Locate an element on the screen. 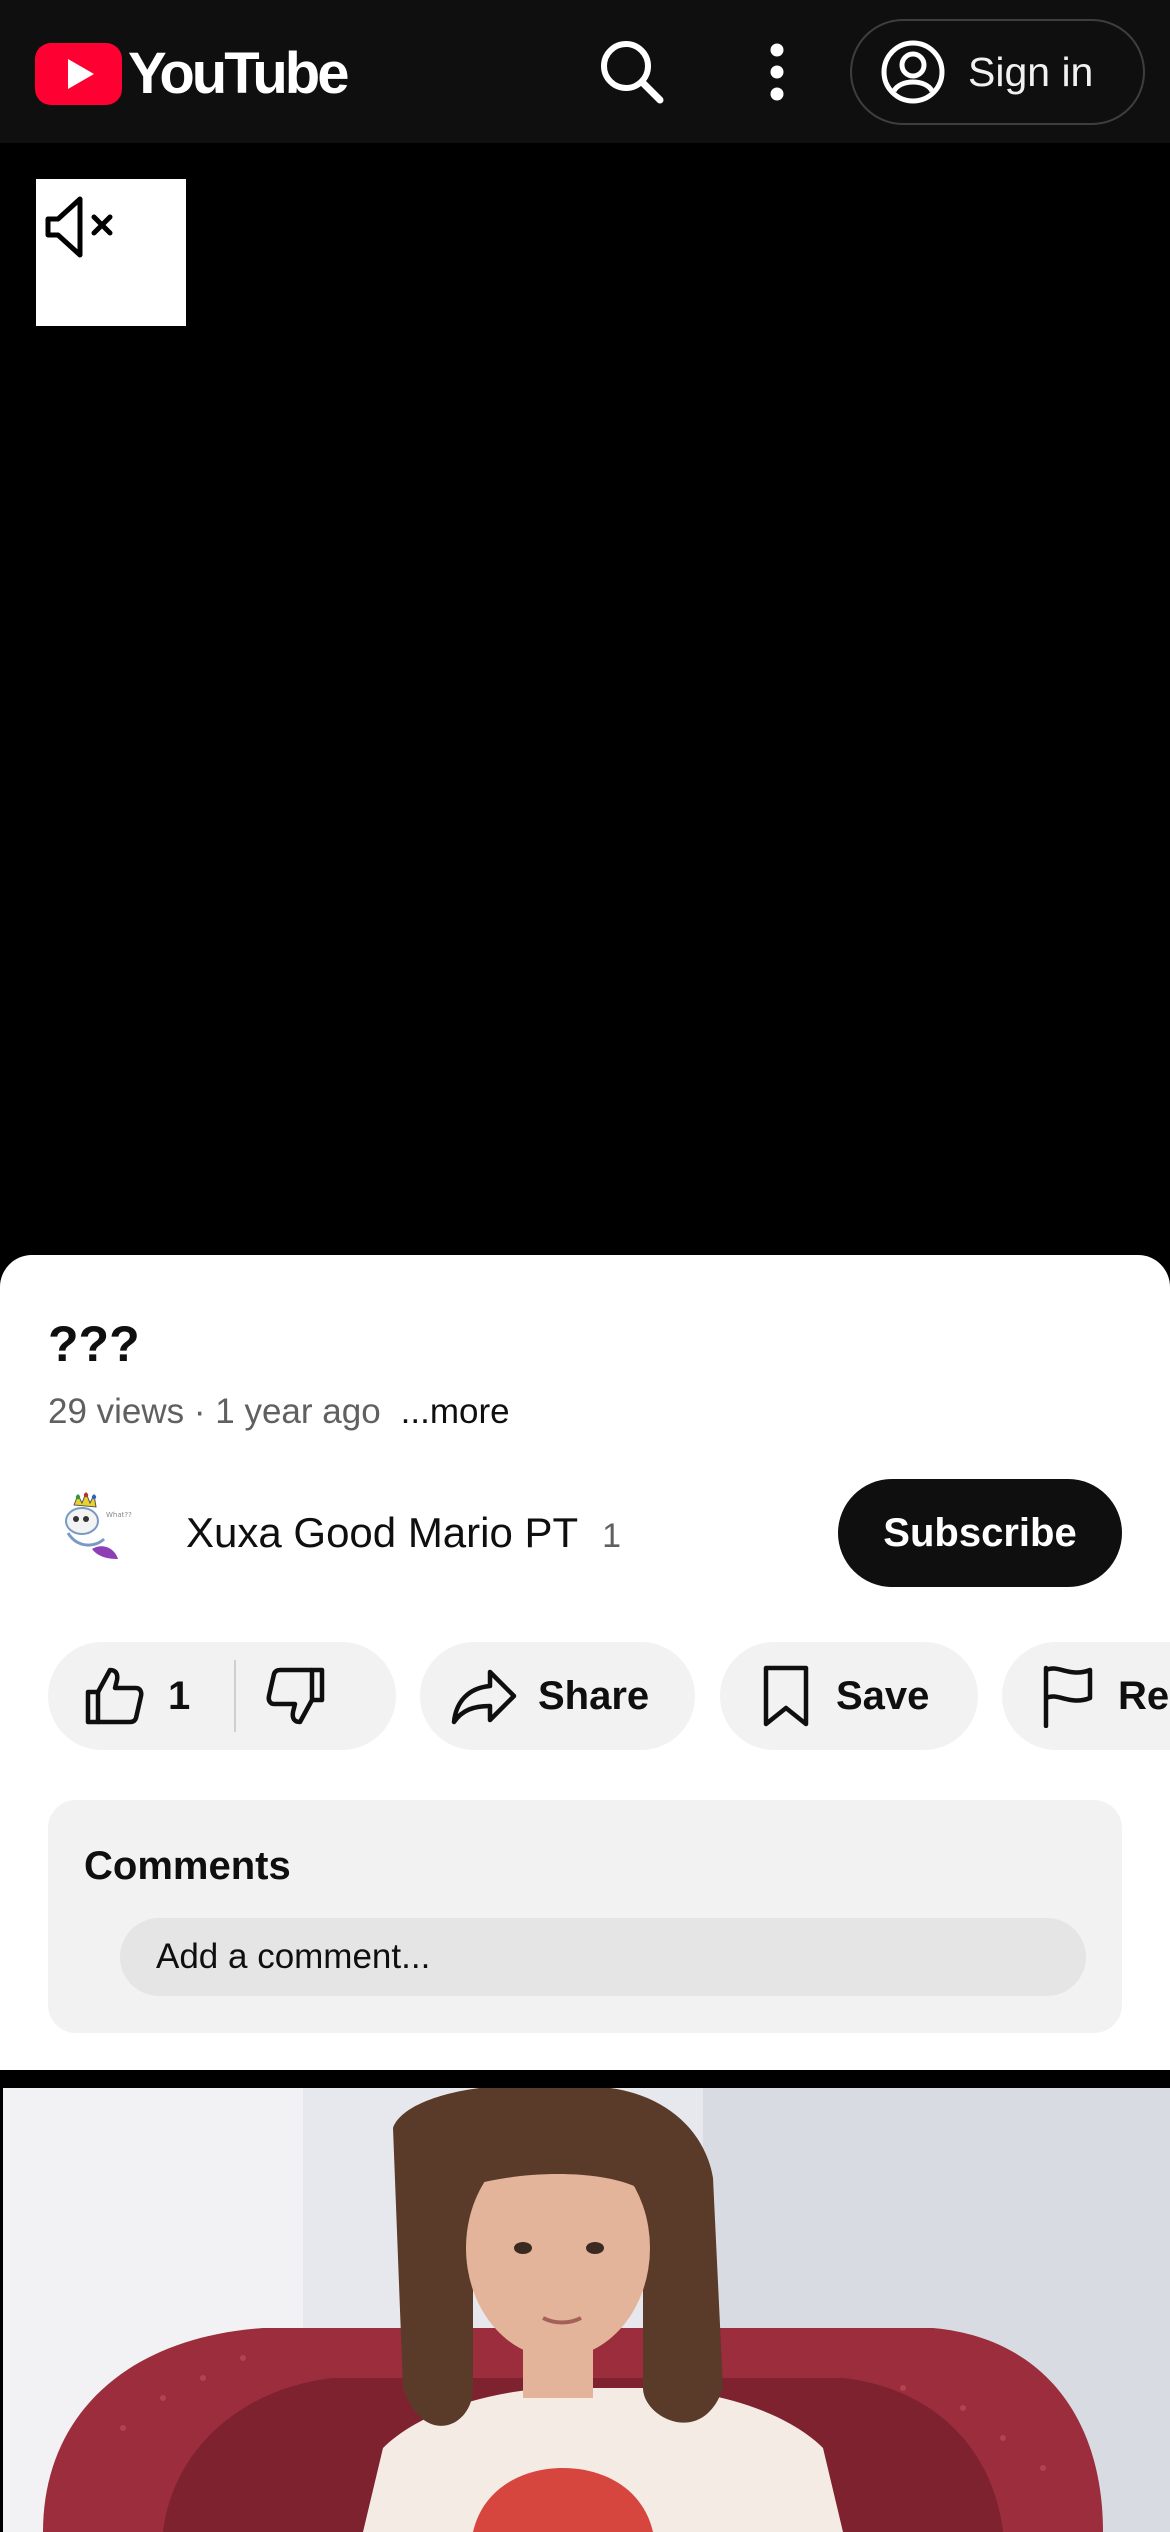 The width and height of the screenshot is (1170, 2532). channel-row: What?? Xuxa Good Mario PT 1 Subscribe is located at coordinates (585, 1532).